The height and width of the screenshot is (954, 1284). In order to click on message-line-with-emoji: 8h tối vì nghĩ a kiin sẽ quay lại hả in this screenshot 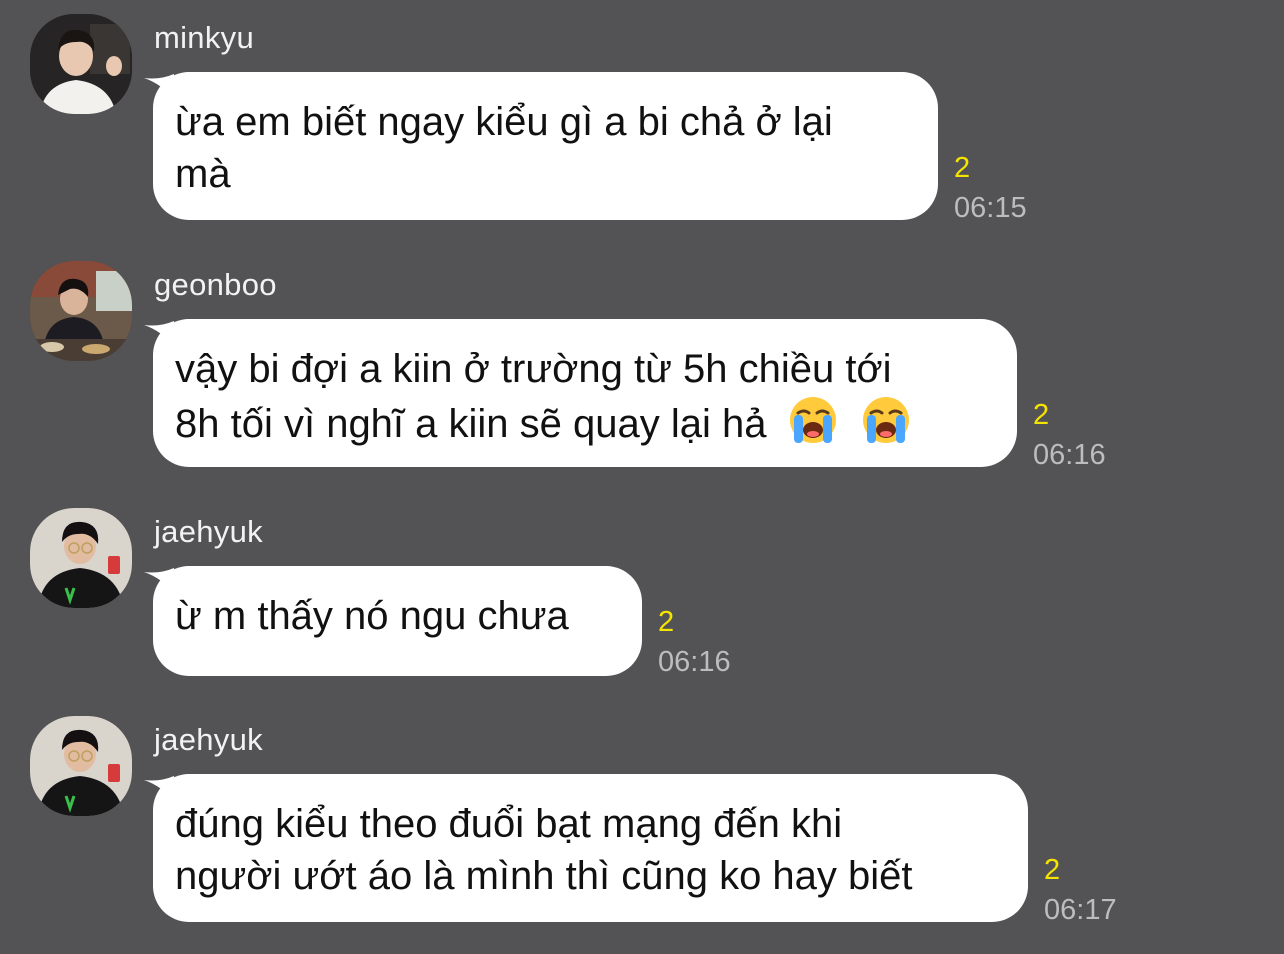, I will do `click(585, 422)`.